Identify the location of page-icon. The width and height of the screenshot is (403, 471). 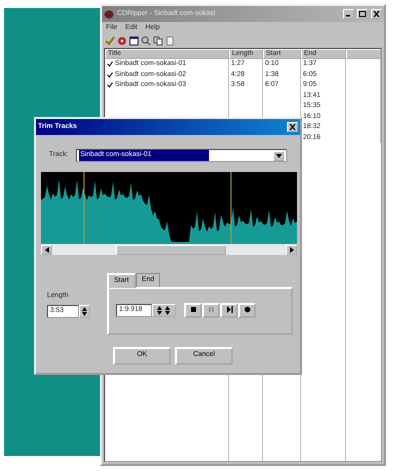
(170, 41).